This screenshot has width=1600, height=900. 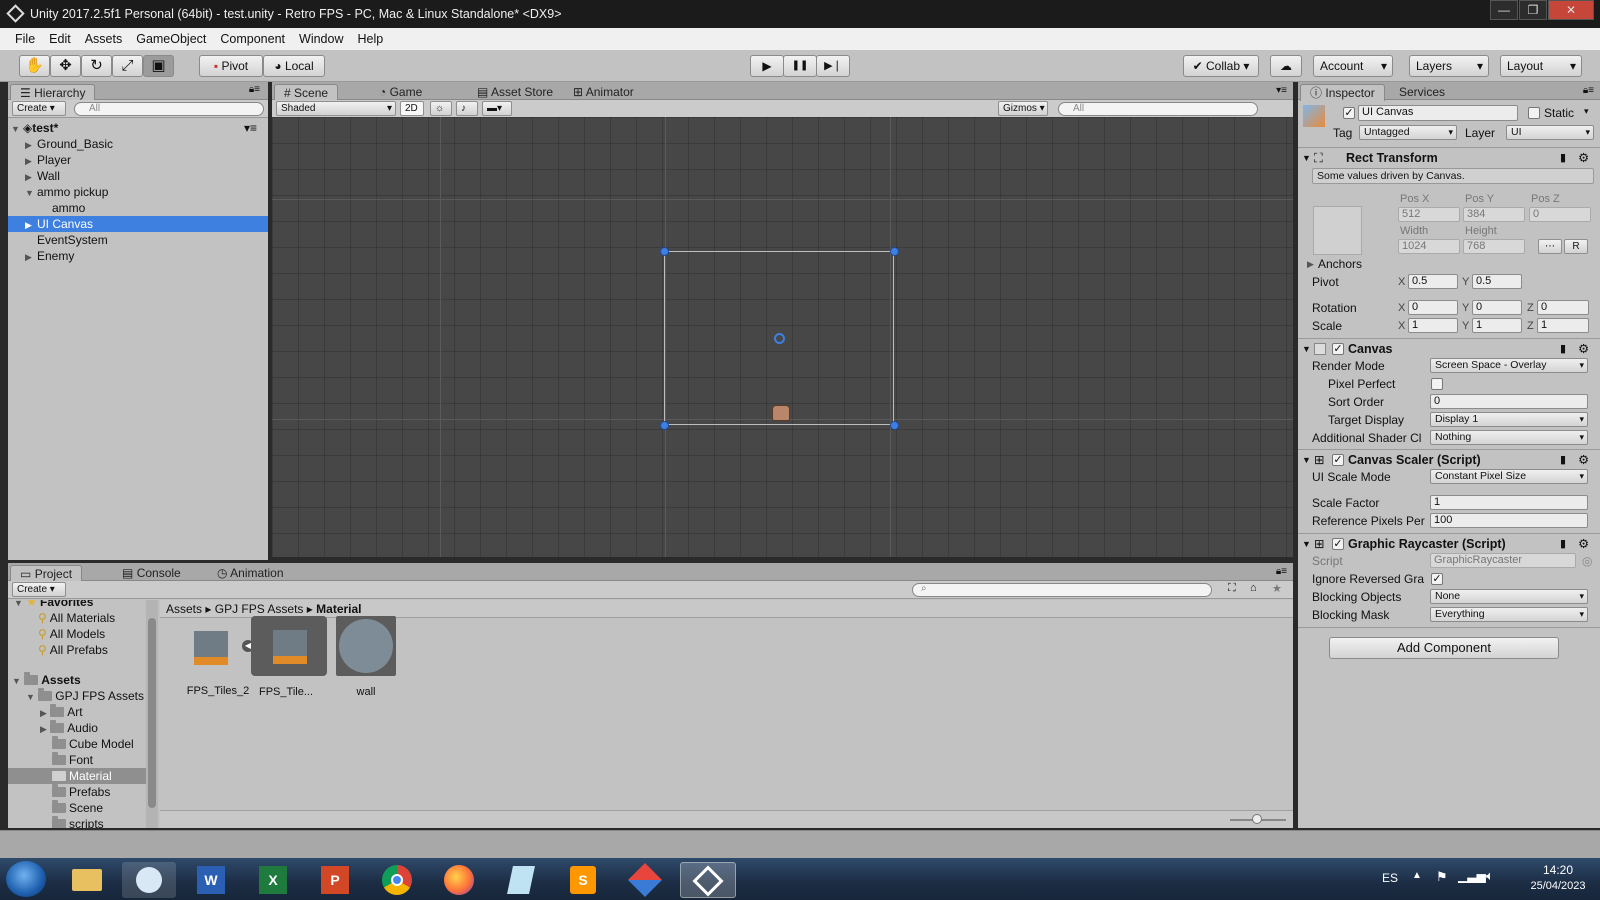 What do you see at coordinates (1509, 520) in the screenshot?
I see `ref-pixels-field: 100` at bounding box center [1509, 520].